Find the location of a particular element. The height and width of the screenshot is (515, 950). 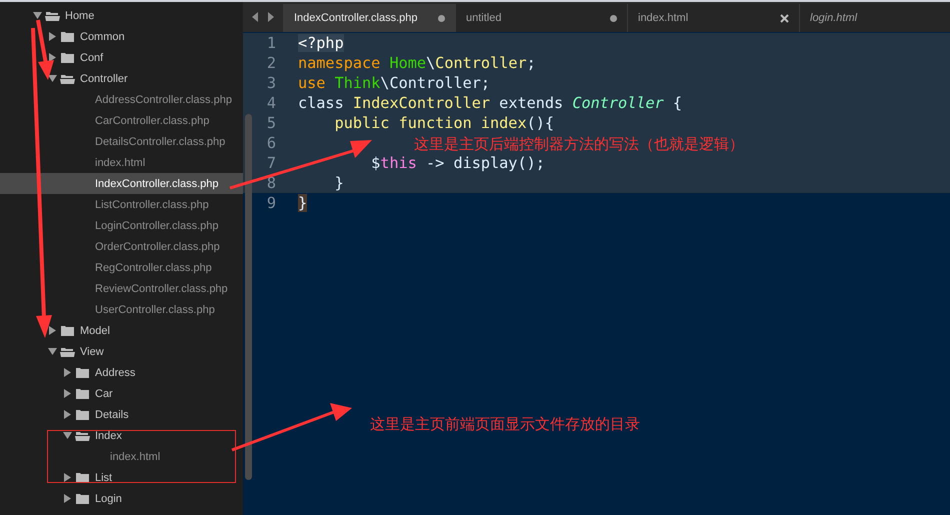

tree-item: Home is located at coordinates (121, 15).